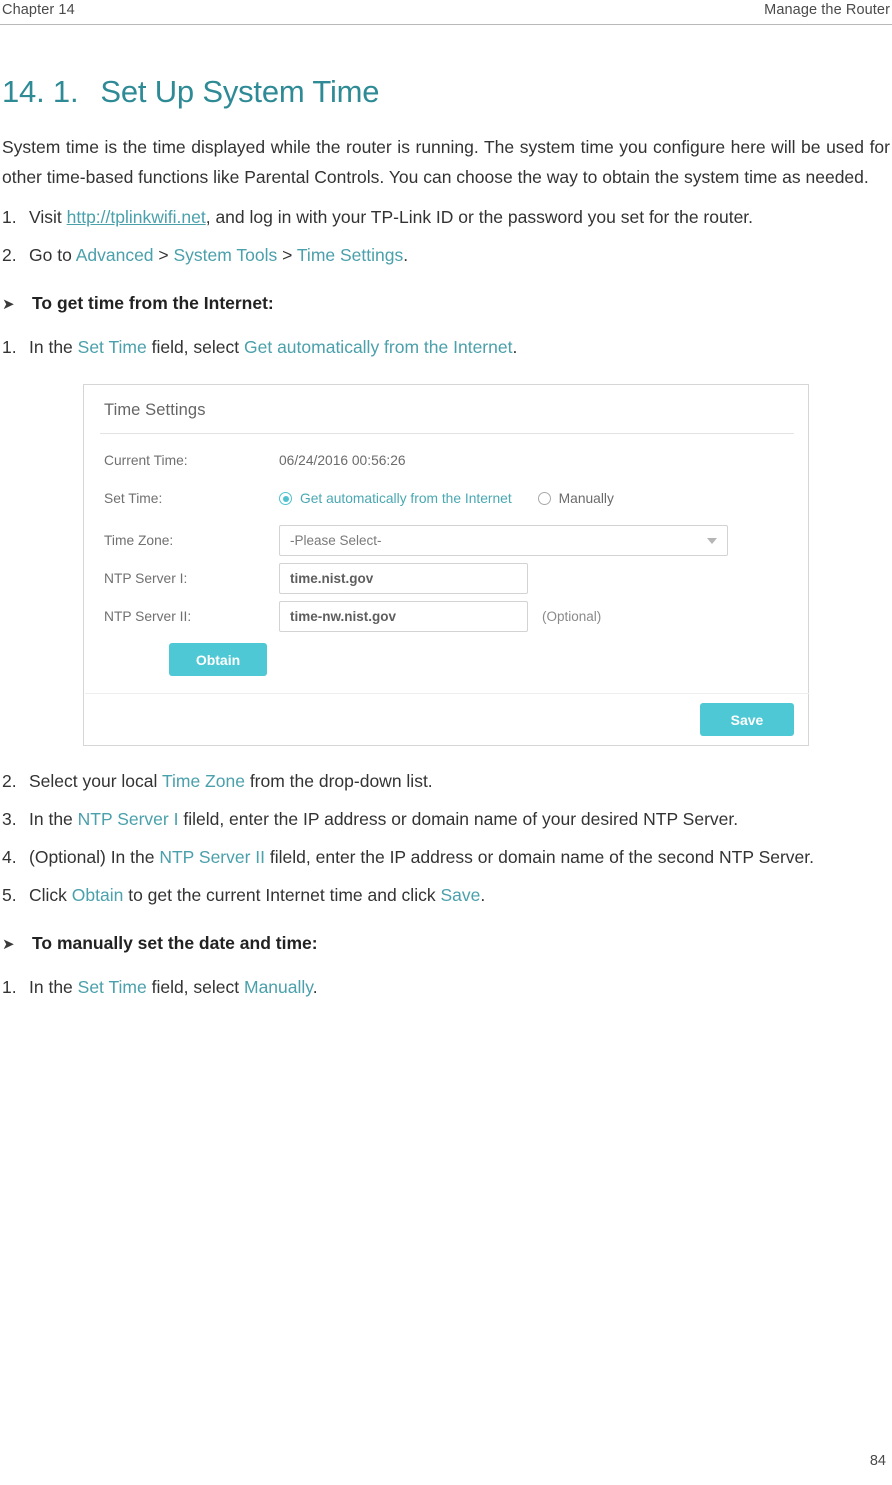 This screenshot has width=892, height=1485. What do you see at coordinates (827, 10) in the screenshot?
I see `header-section: Manage the Router` at bounding box center [827, 10].